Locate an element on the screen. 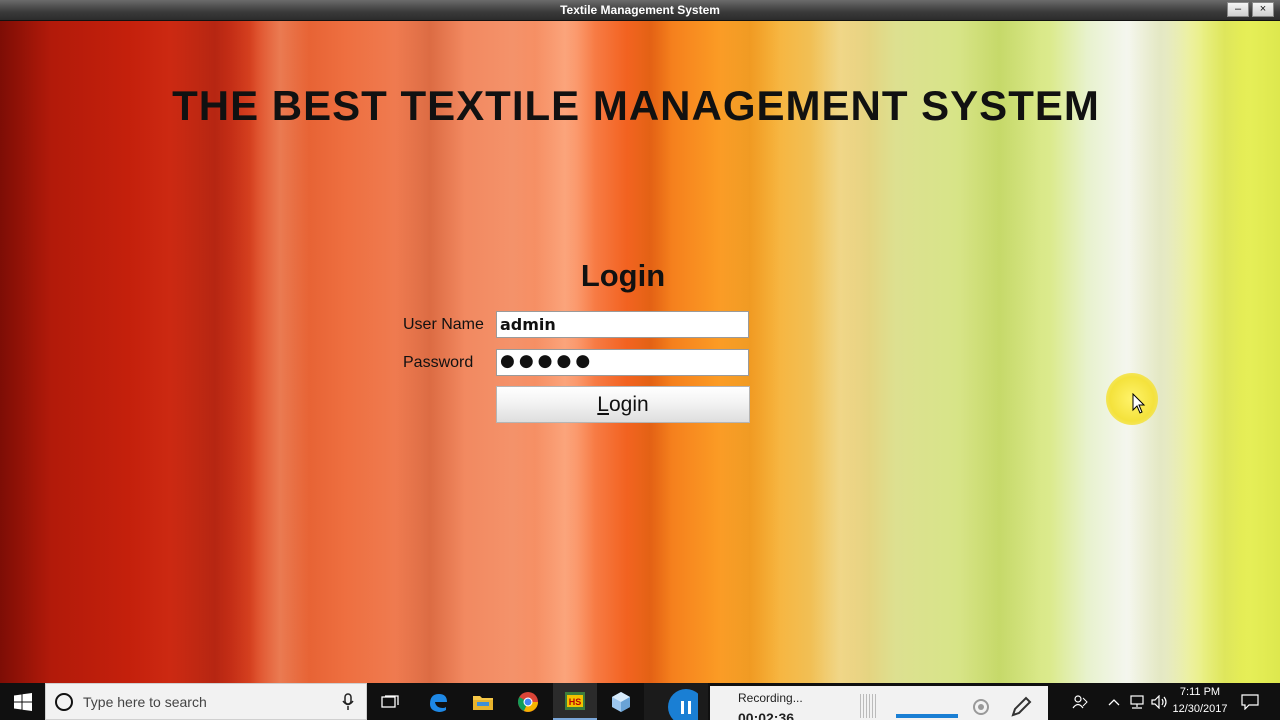 Image resolution: width=1280 pixels, height=720 pixels. windows-start-icon is located at coordinates (22, 701).